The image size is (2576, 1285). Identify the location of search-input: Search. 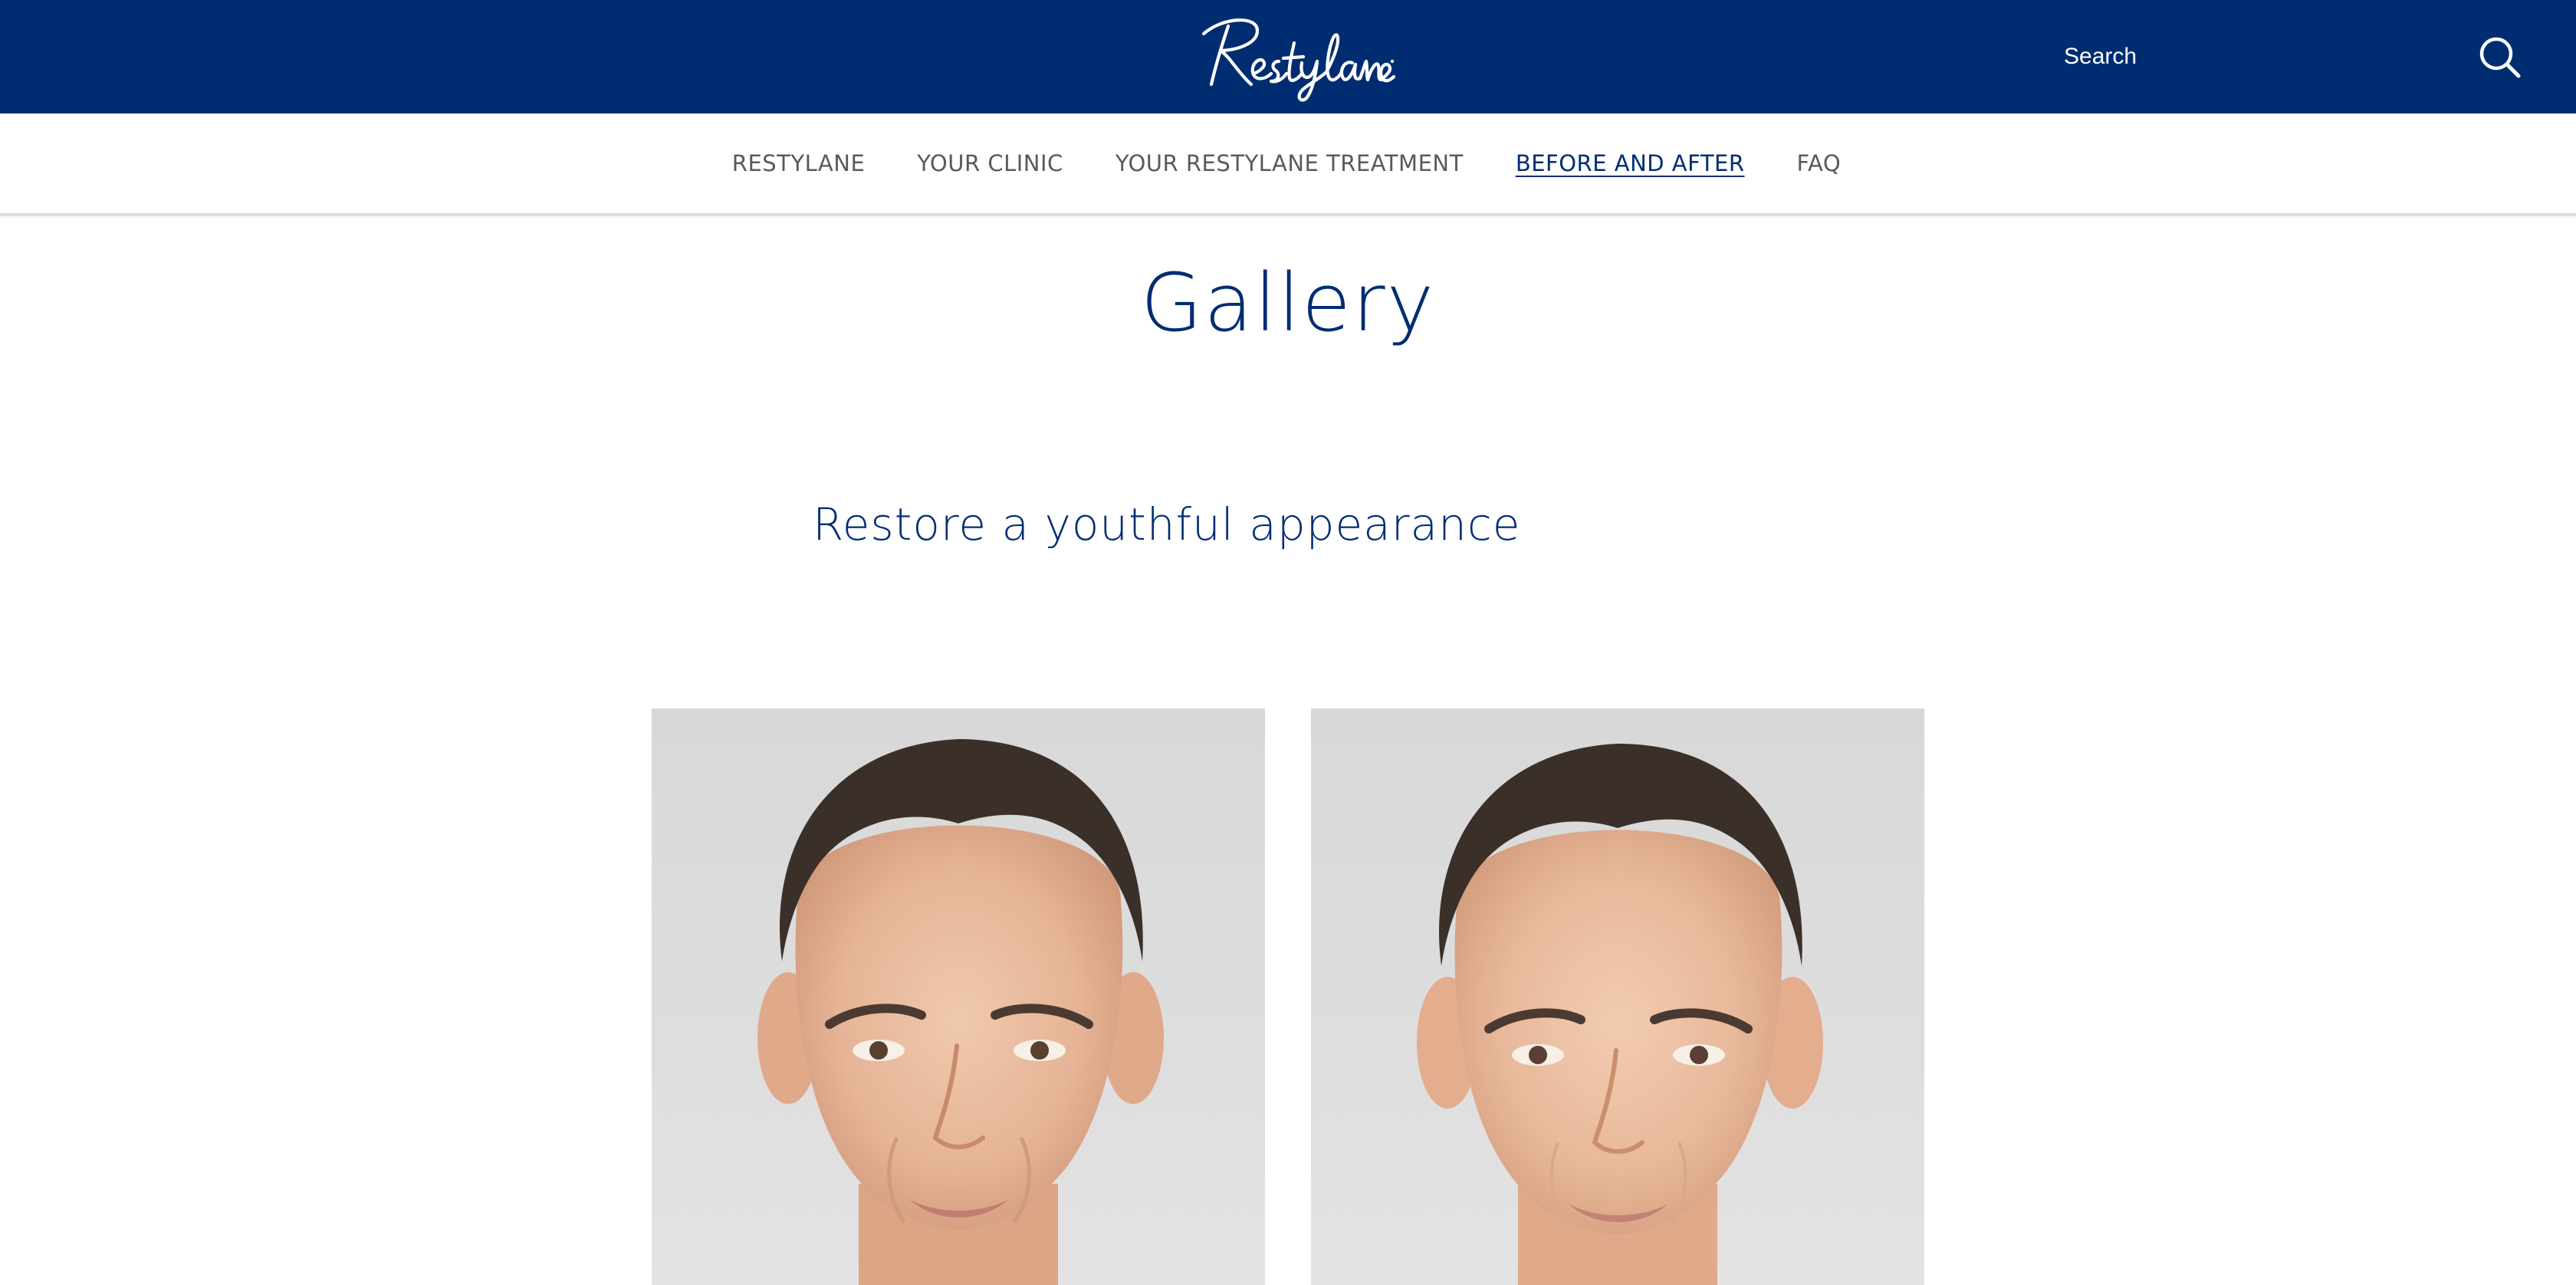
(2100, 57).